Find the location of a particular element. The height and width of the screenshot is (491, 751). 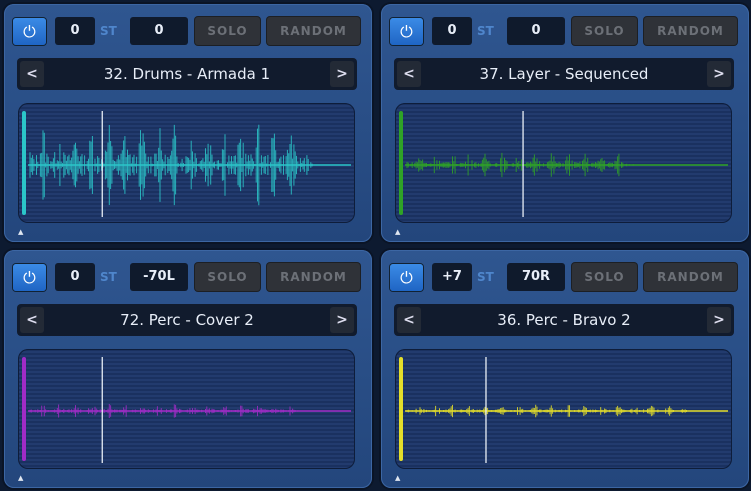

sample-name: 32. Drums - Armada 1 is located at coordinates (187, 74).